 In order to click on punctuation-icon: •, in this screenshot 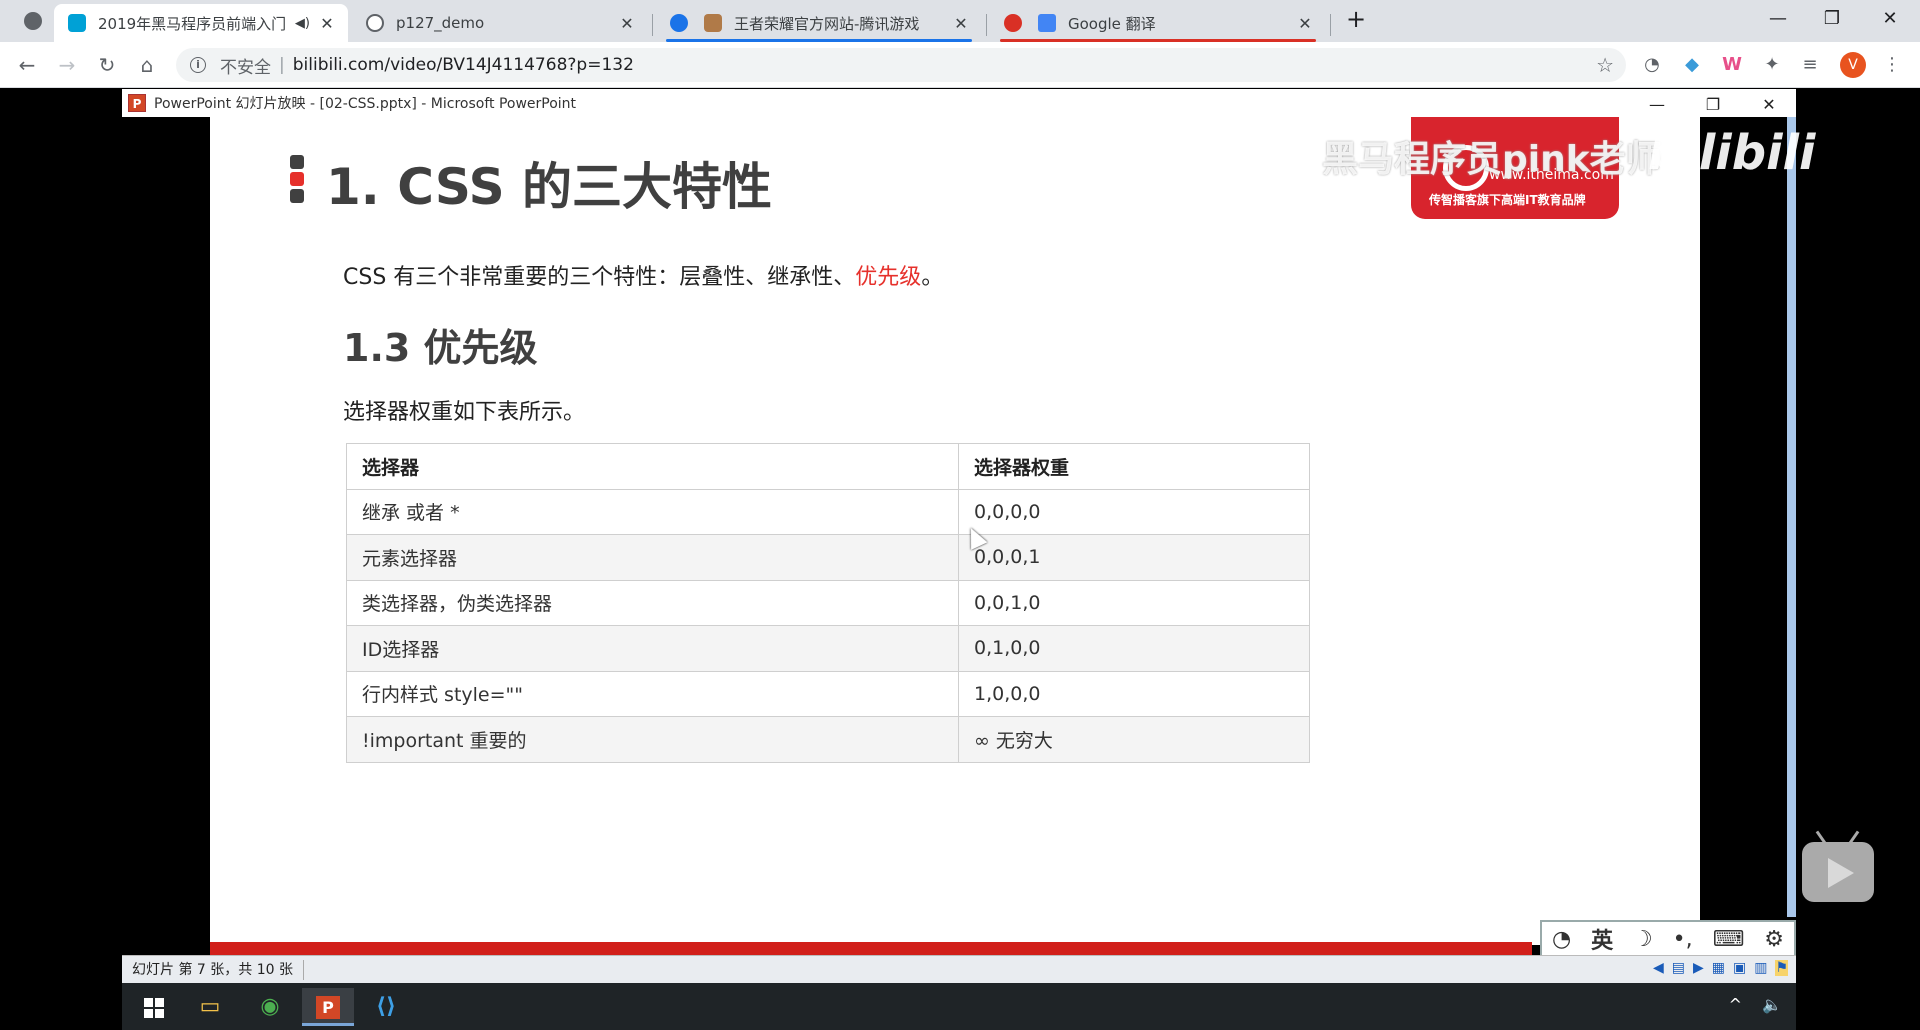, I will do `click(1683, 939)`.